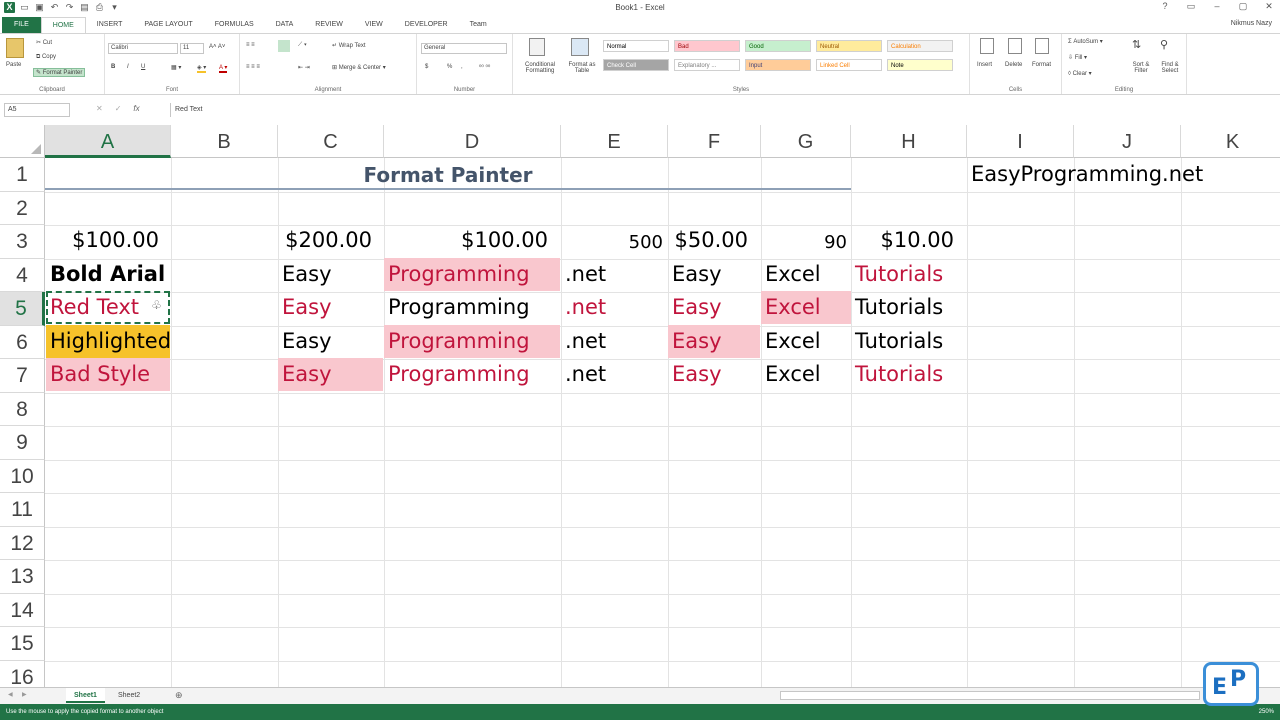  Describe the element at coordinates (59, 72) in the screenshot. I see `format-painter-button: ✎ Format Painter` at that location.